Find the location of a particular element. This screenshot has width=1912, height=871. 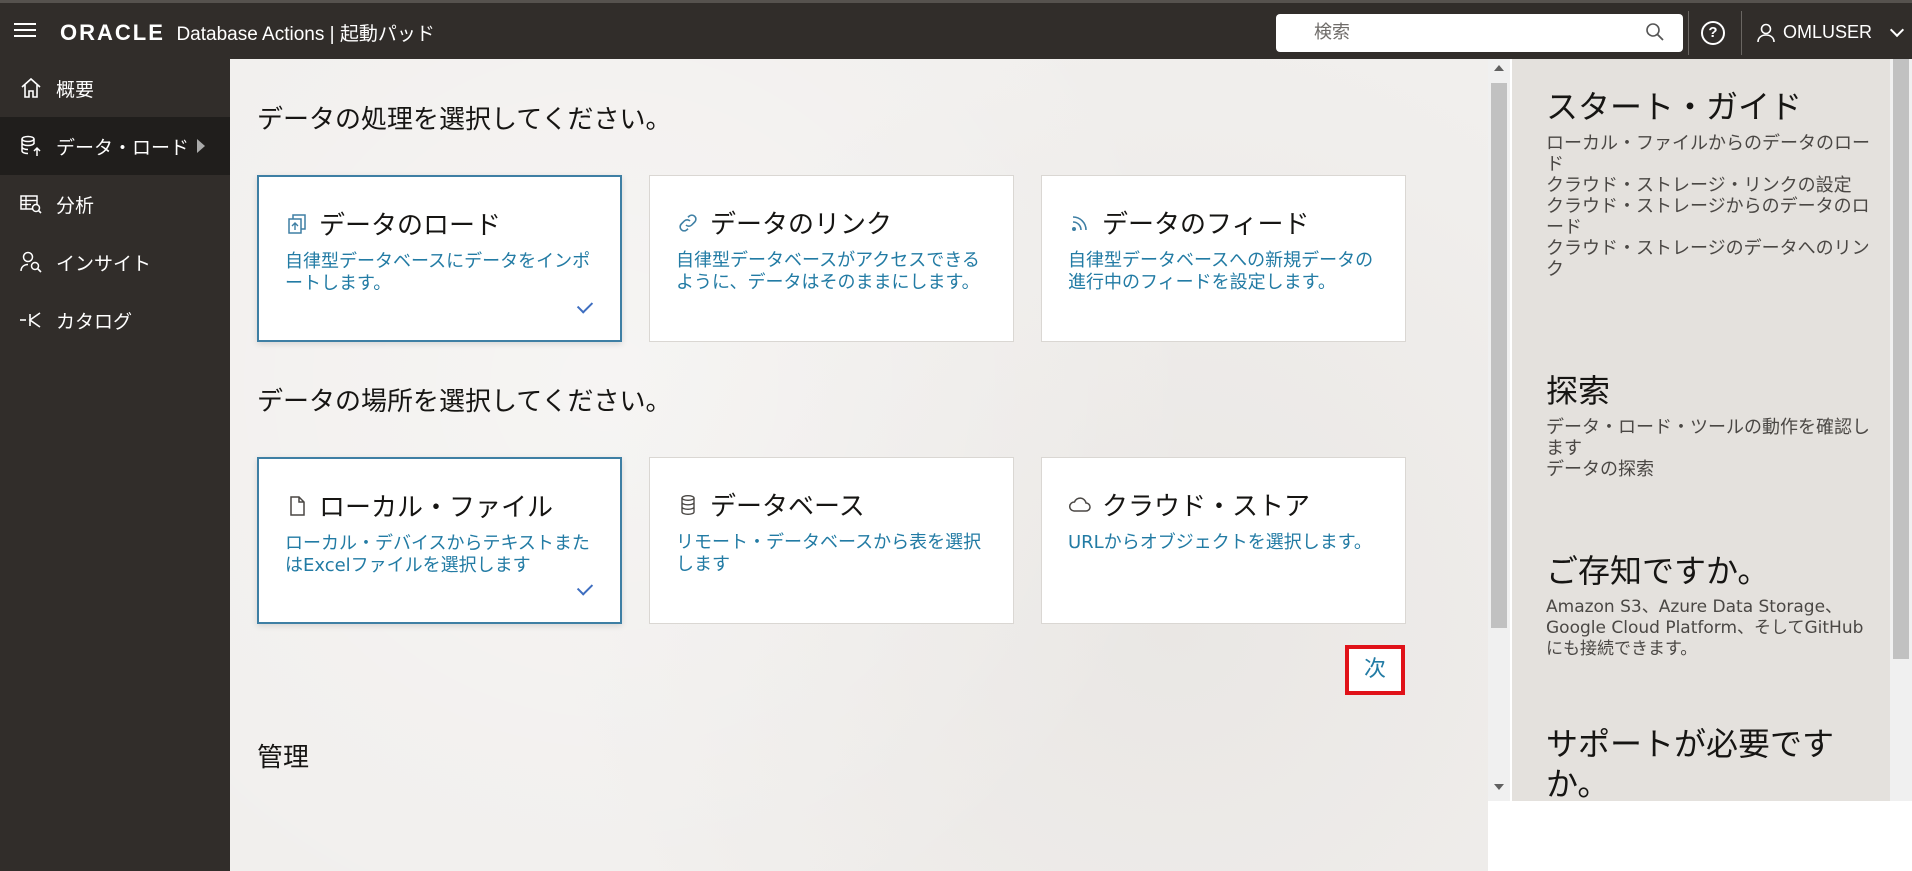

sidebar-item-label: カタログ is located at coordinates (94, 321).